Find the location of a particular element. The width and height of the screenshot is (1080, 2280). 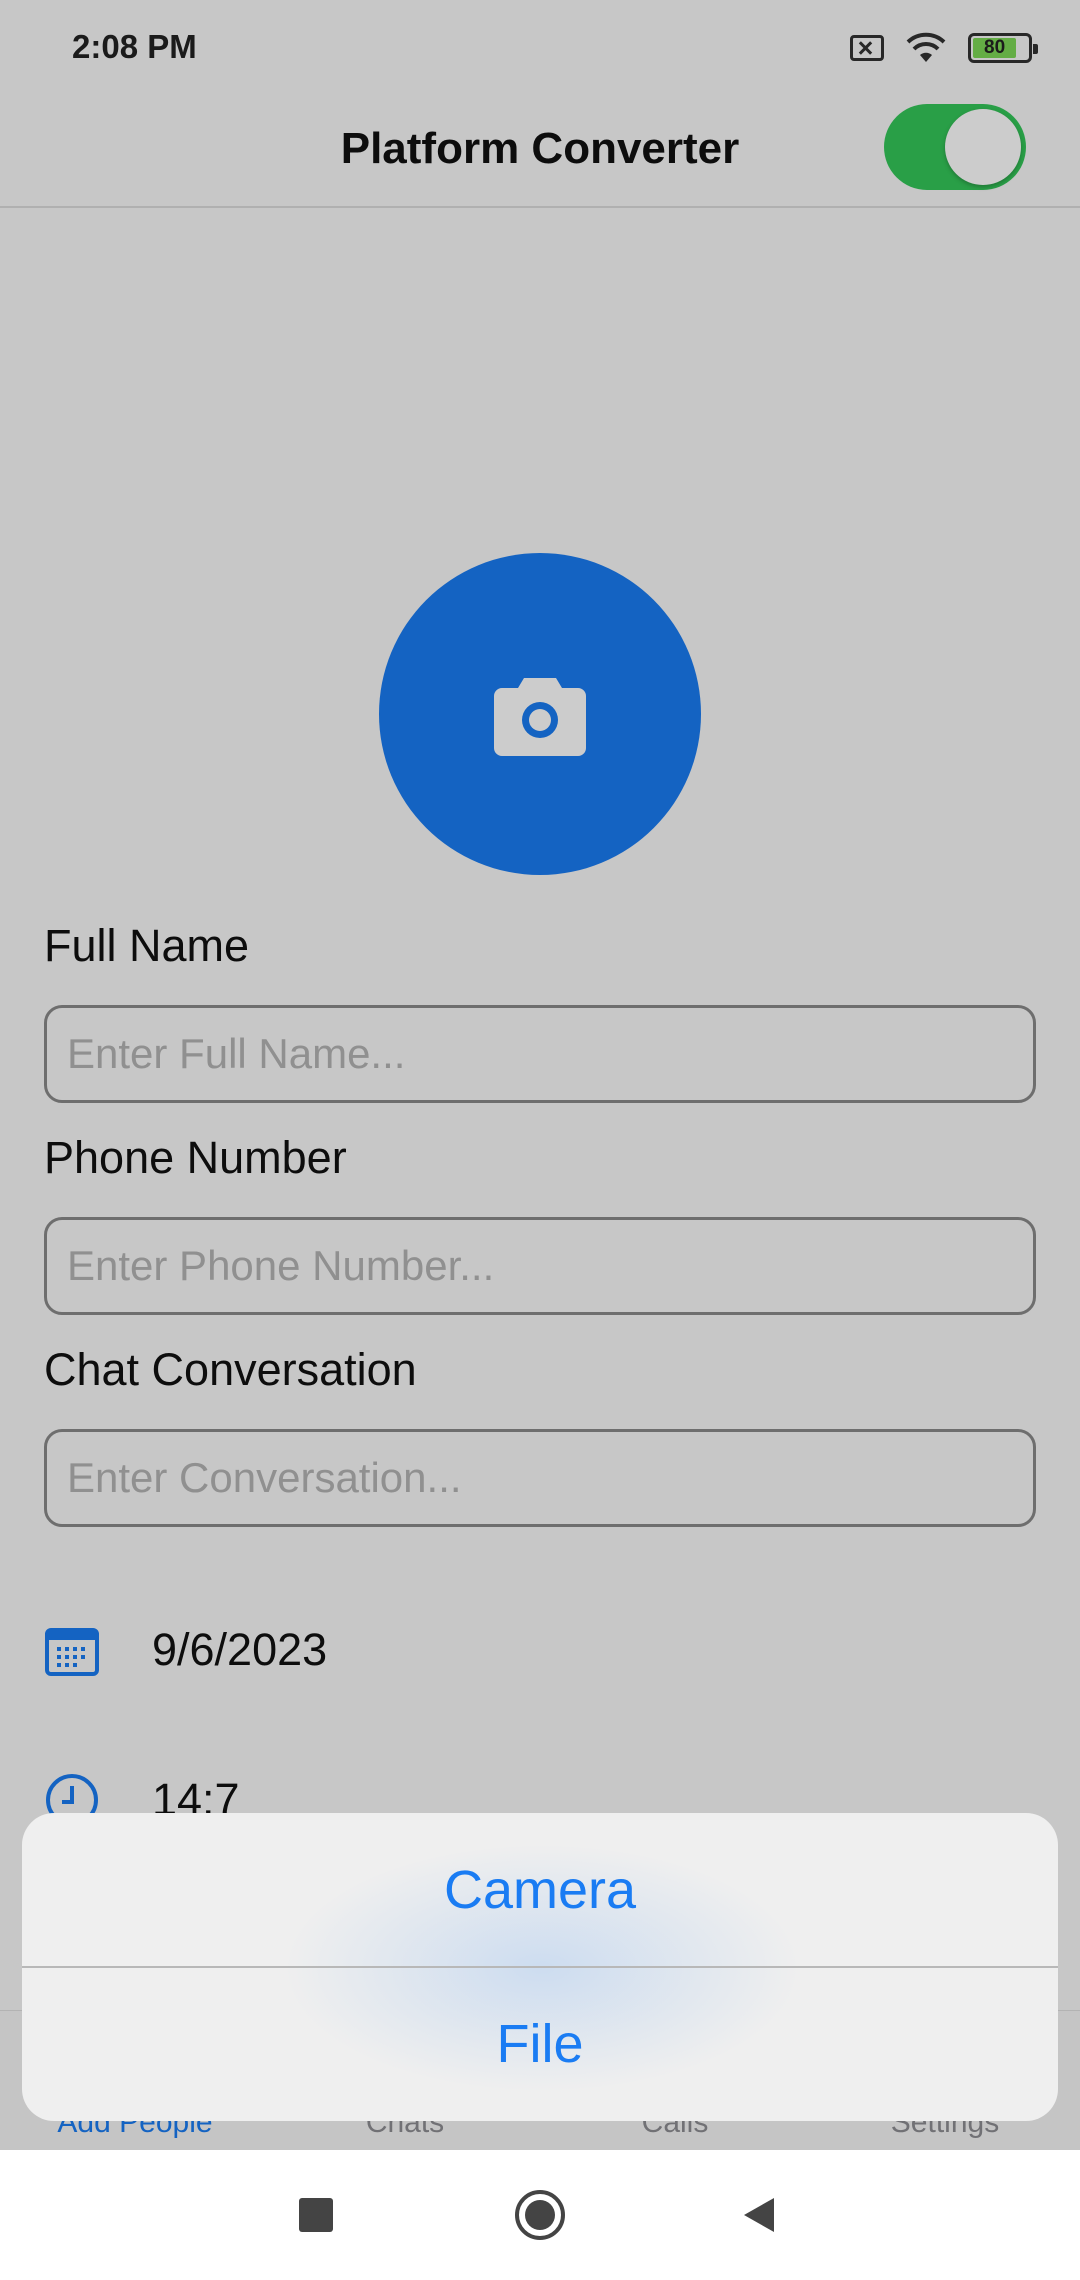

home-icon is located at coordinates (540, 2215).